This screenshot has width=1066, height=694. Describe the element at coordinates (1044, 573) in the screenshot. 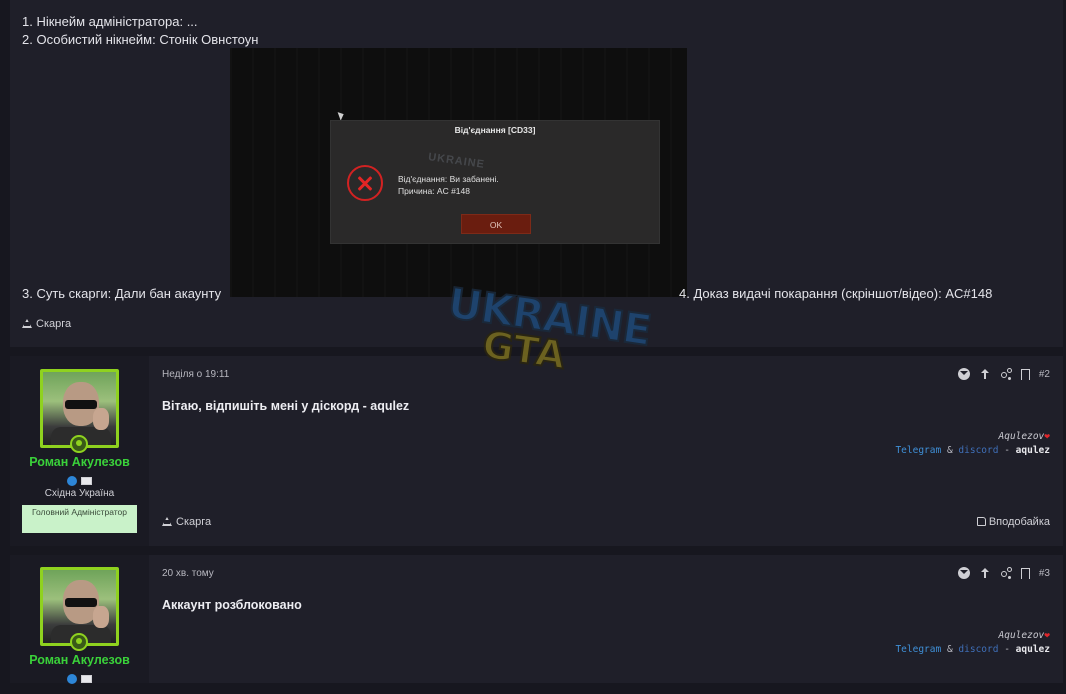

I see `post-number: #3` at that location.